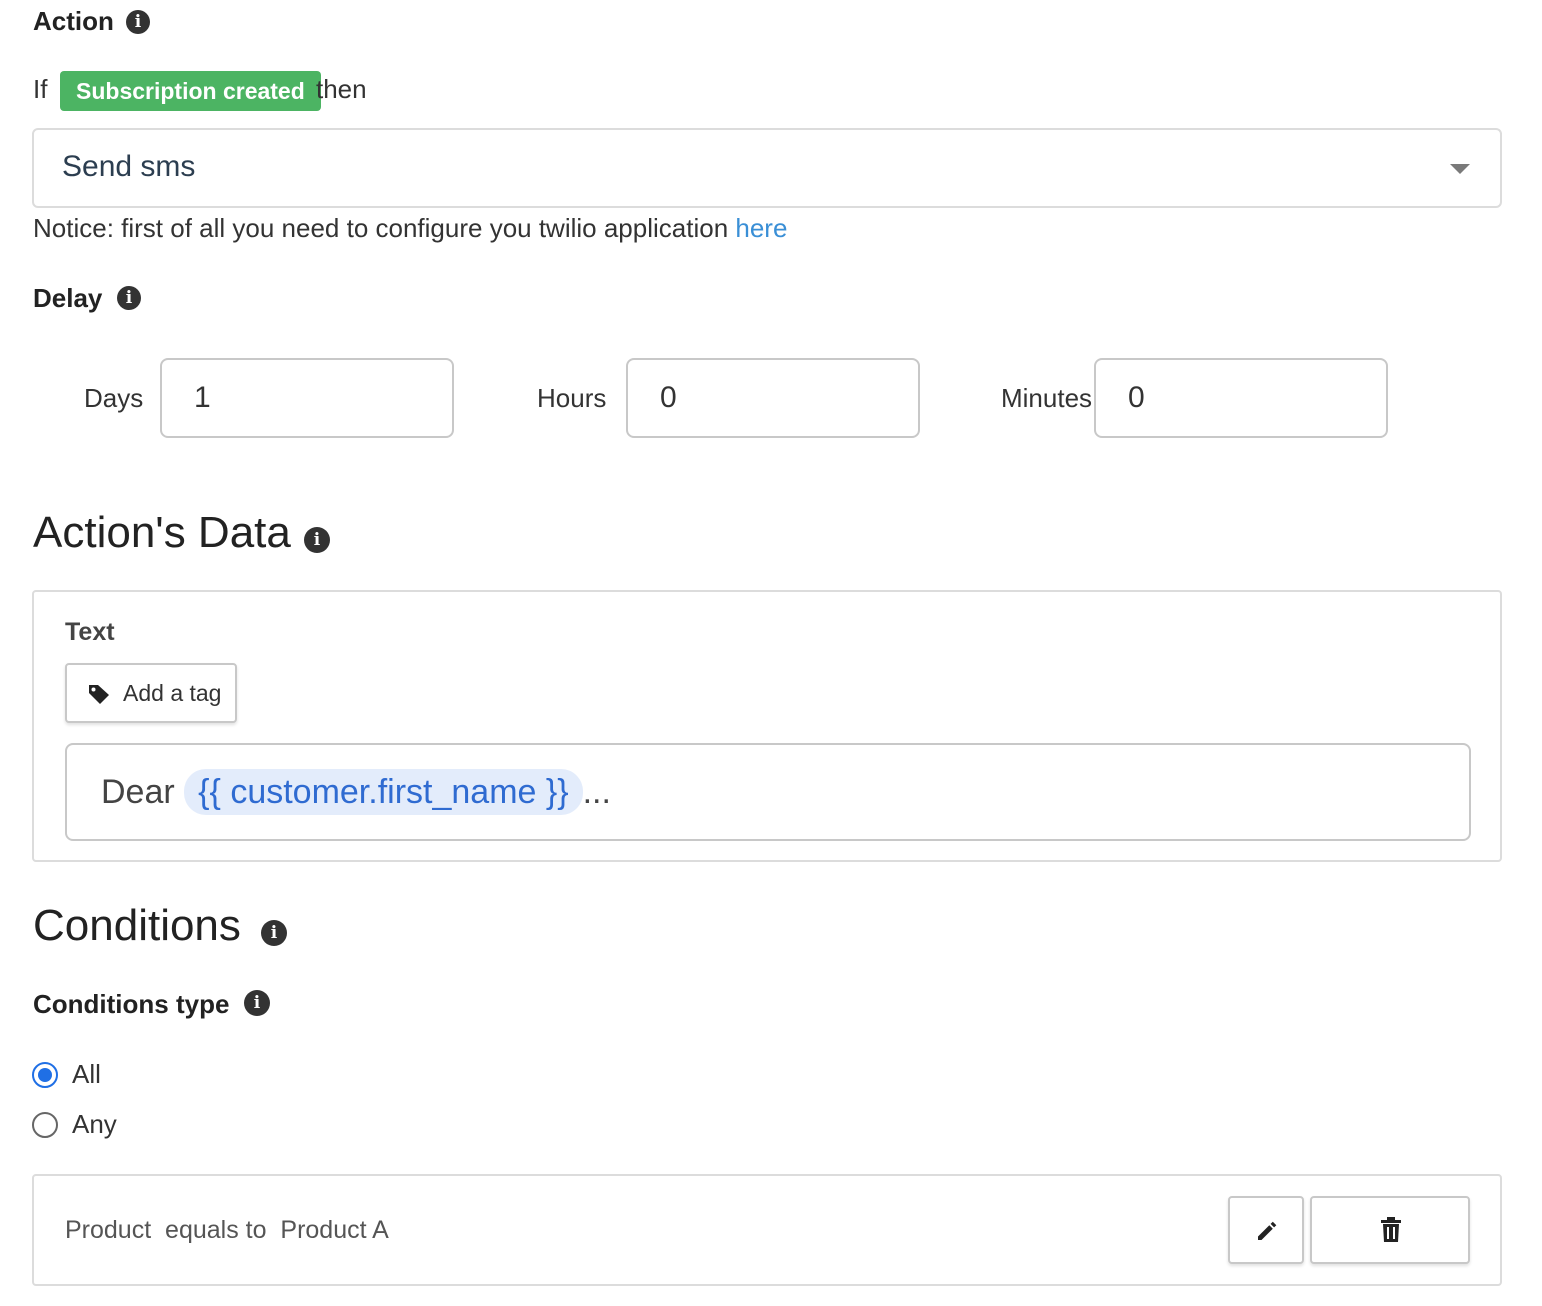  I want to click on action-select-value: Send sms, so click(129, 166).